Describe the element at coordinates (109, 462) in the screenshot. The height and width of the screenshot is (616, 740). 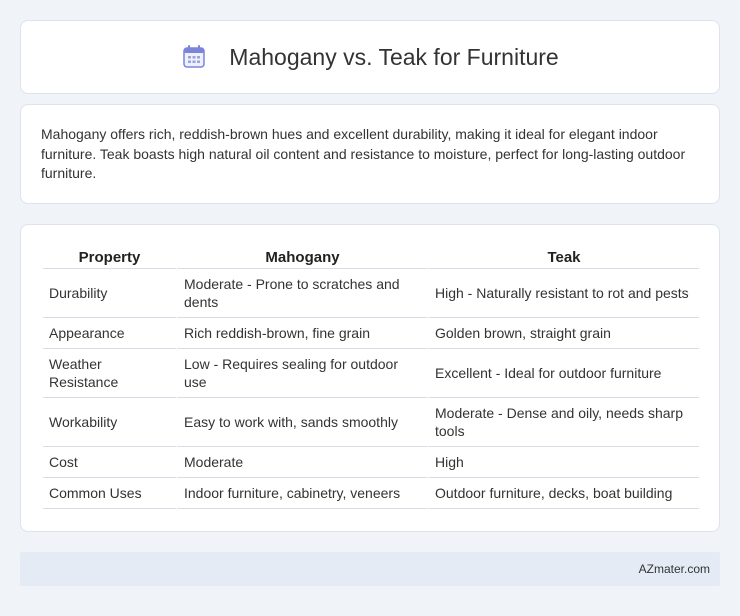
I see `table-cell-property: Cost` at that location.